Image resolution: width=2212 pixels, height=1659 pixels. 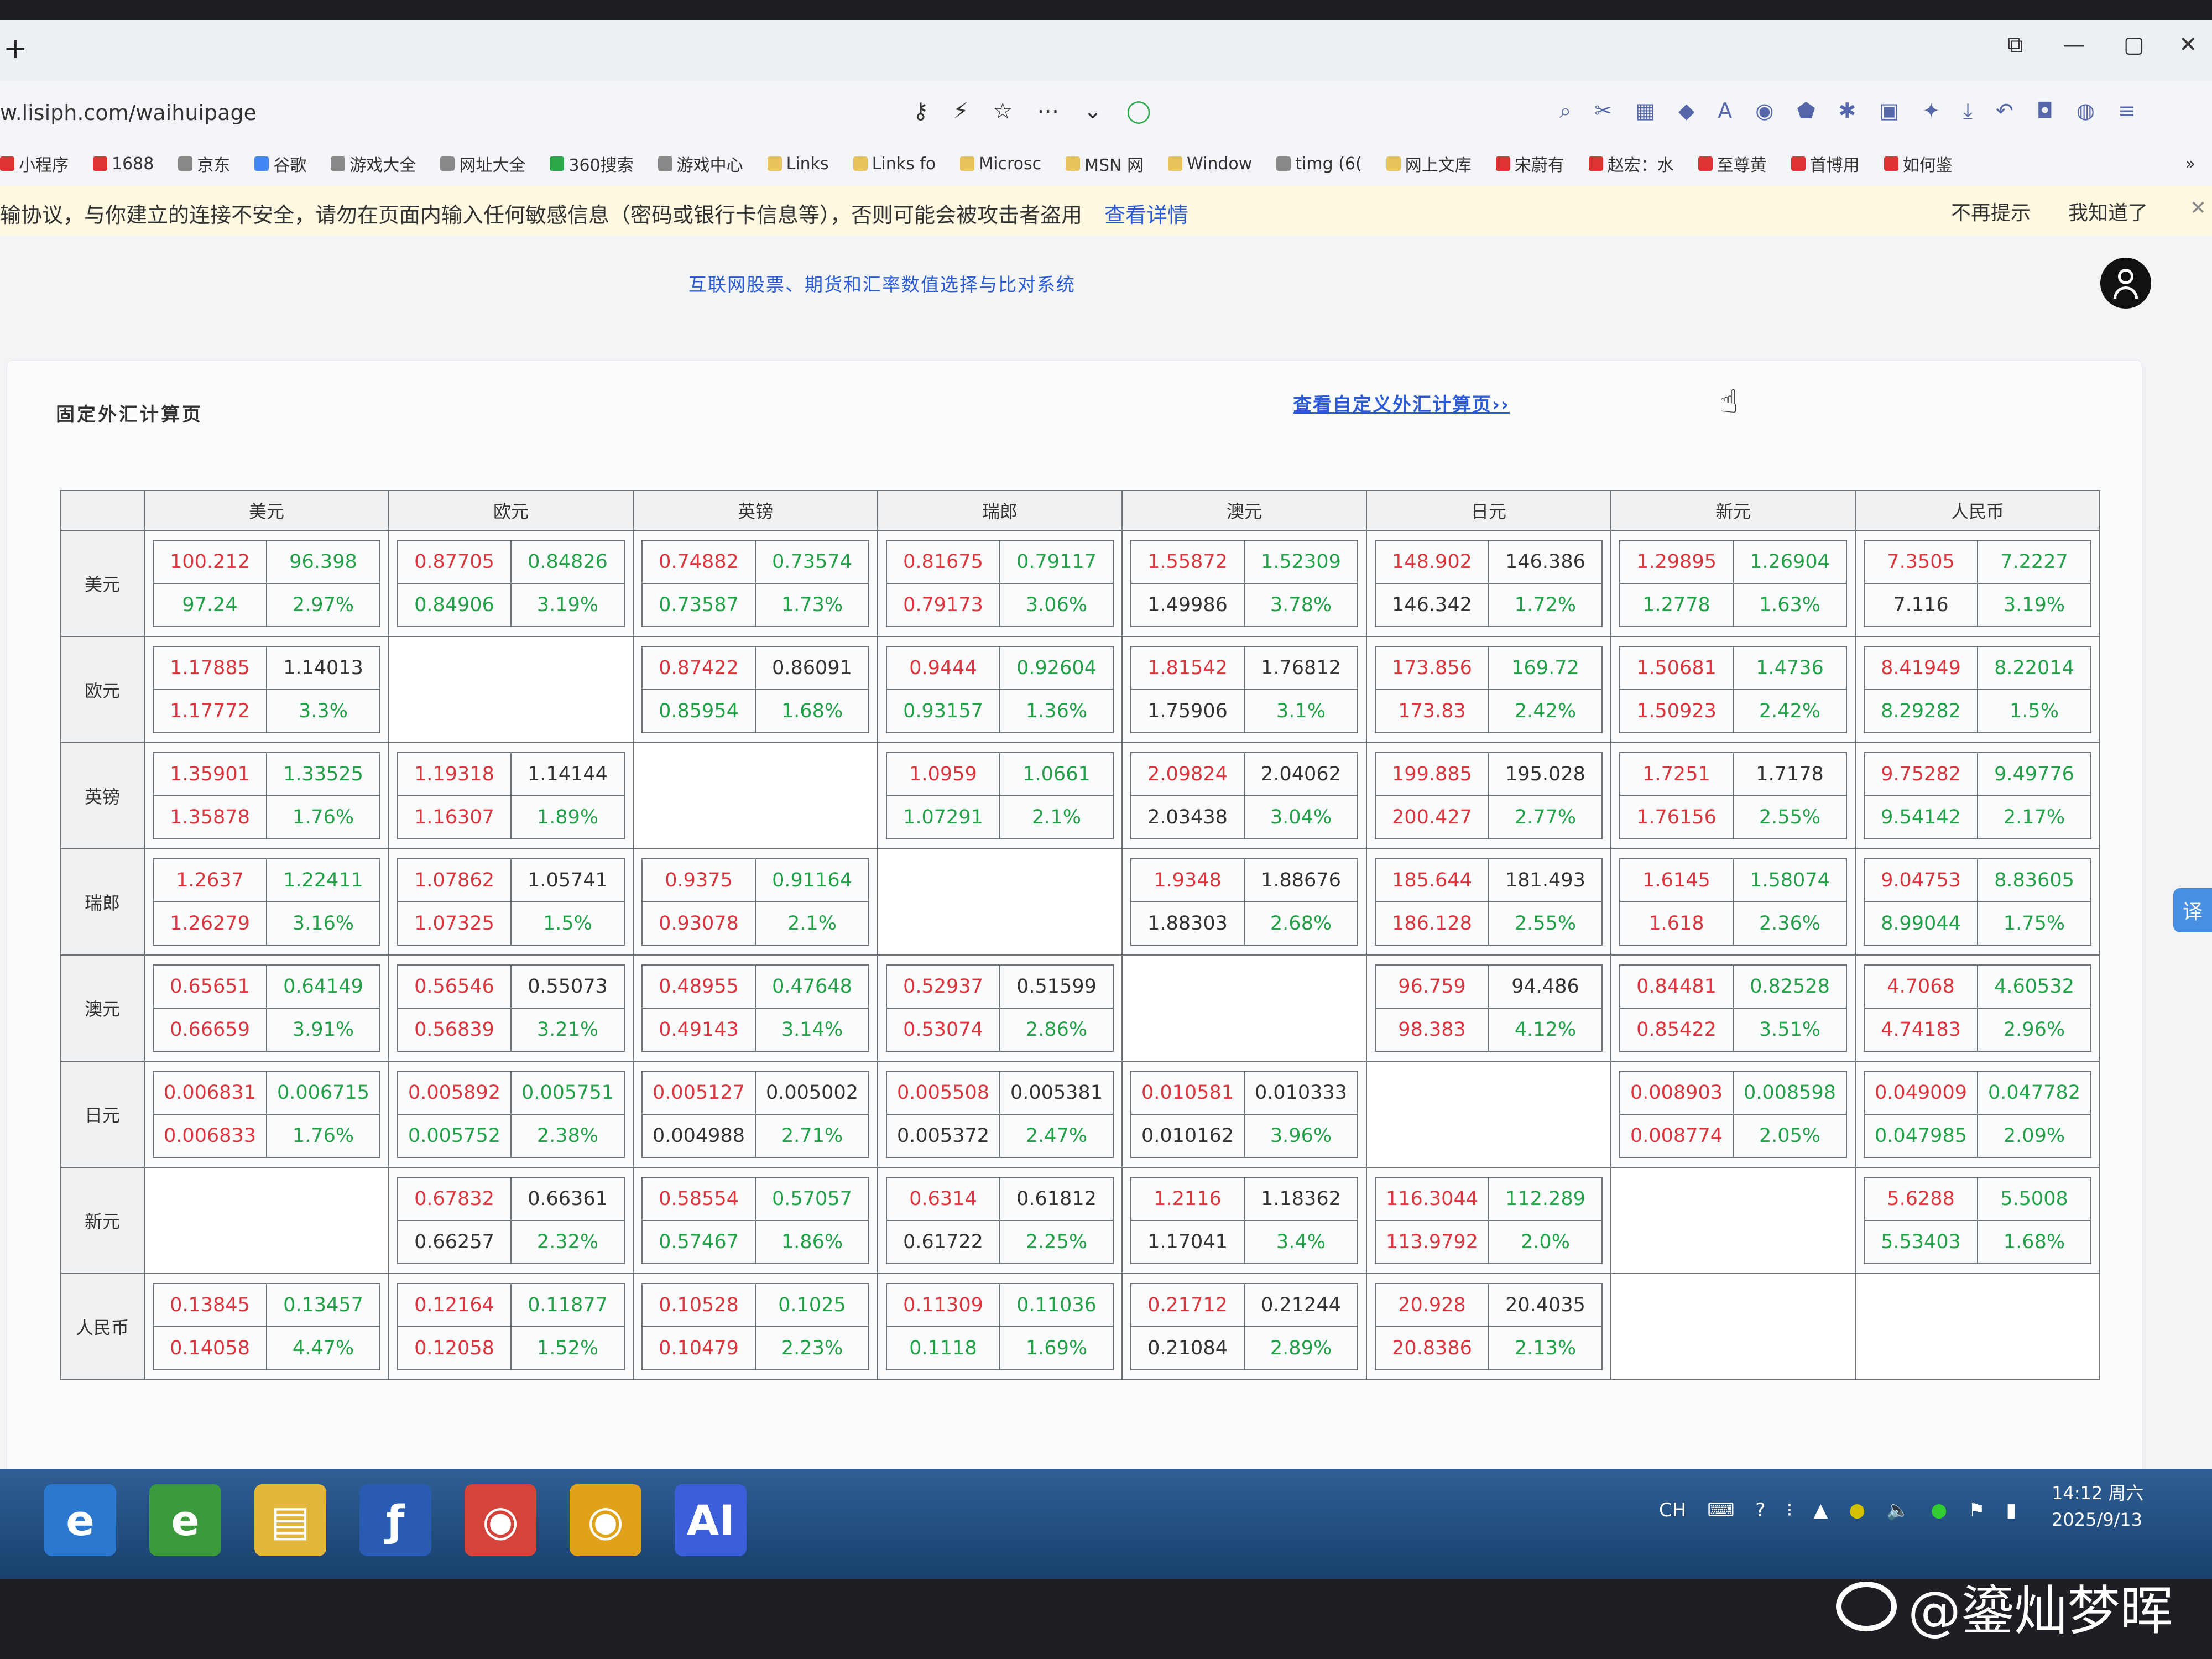 What do you see at coordinates (1921, 1093) in the screenshot?
I see `high-value: 0.049009` at bounding box center [1921, 1093].